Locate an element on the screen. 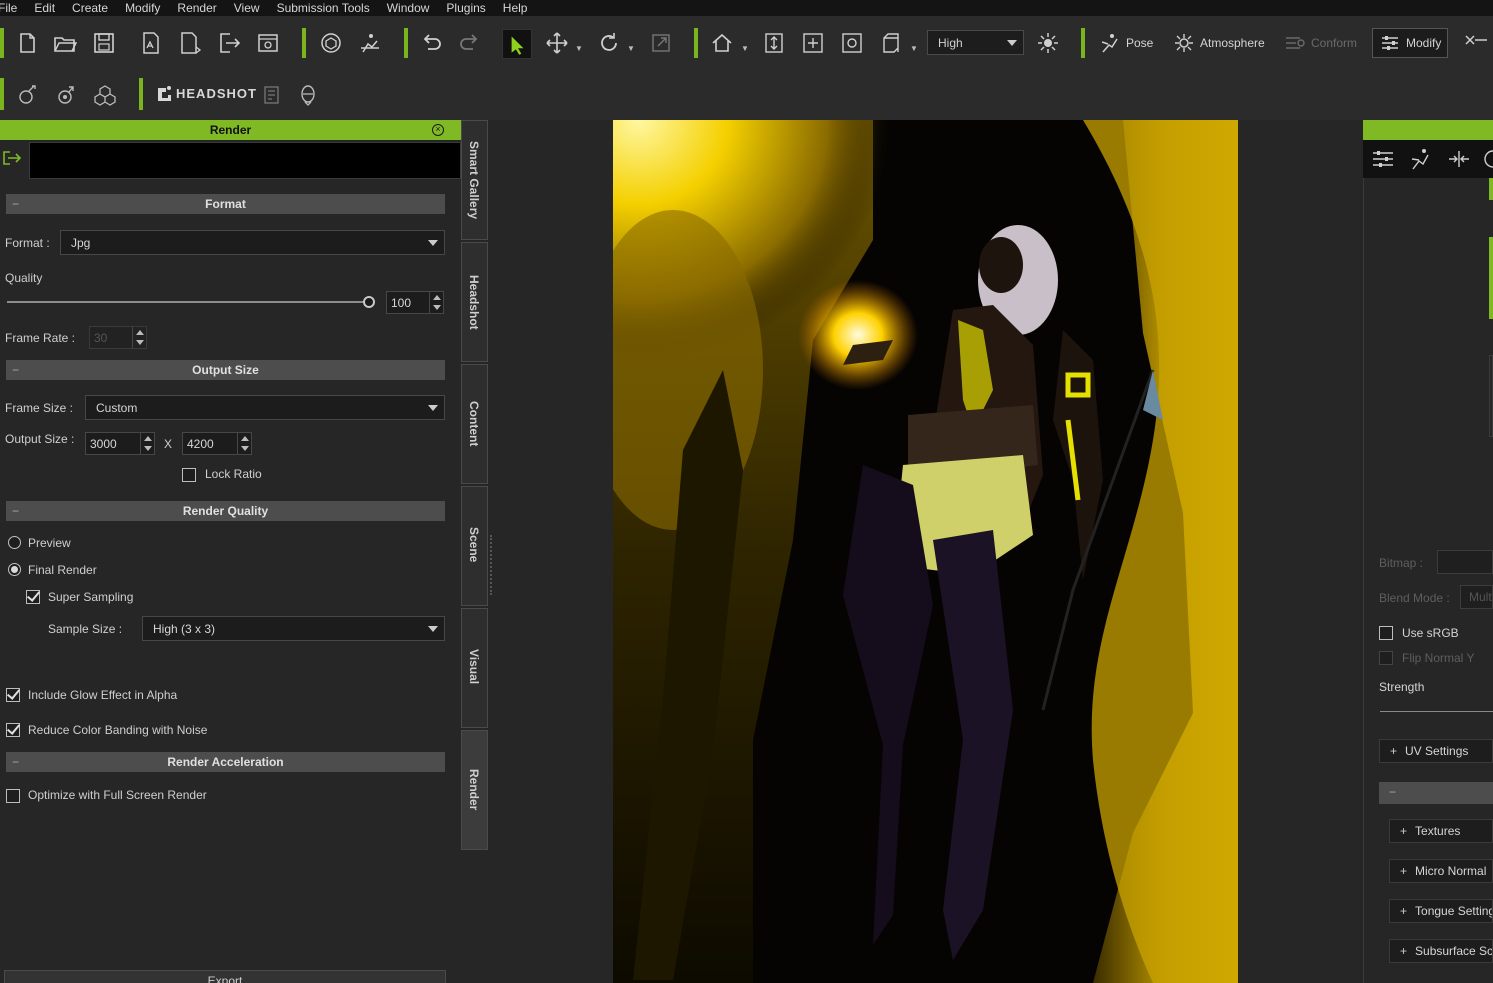 The image size is (1493, 983). sample-size-dropdown: High (3 x 3) is located at coordinates (293, 628).